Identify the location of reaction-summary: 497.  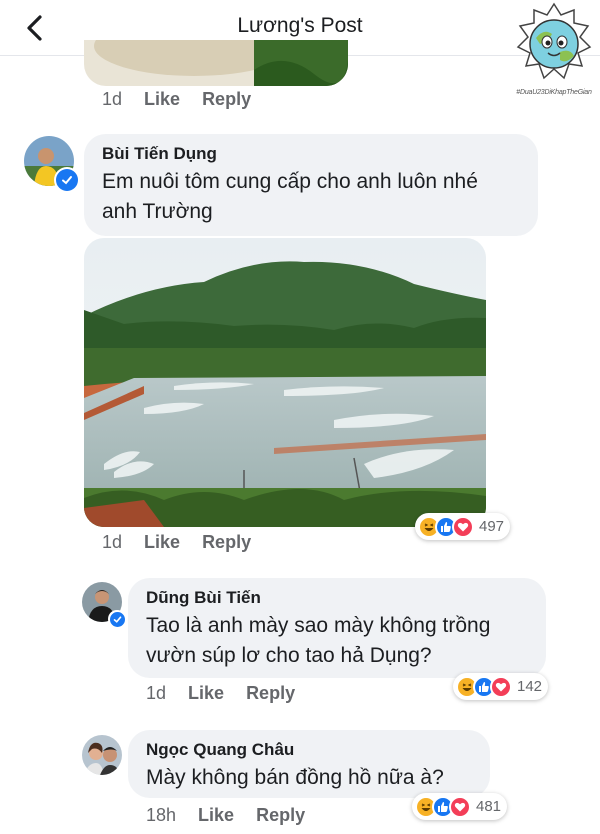
(463, 526).